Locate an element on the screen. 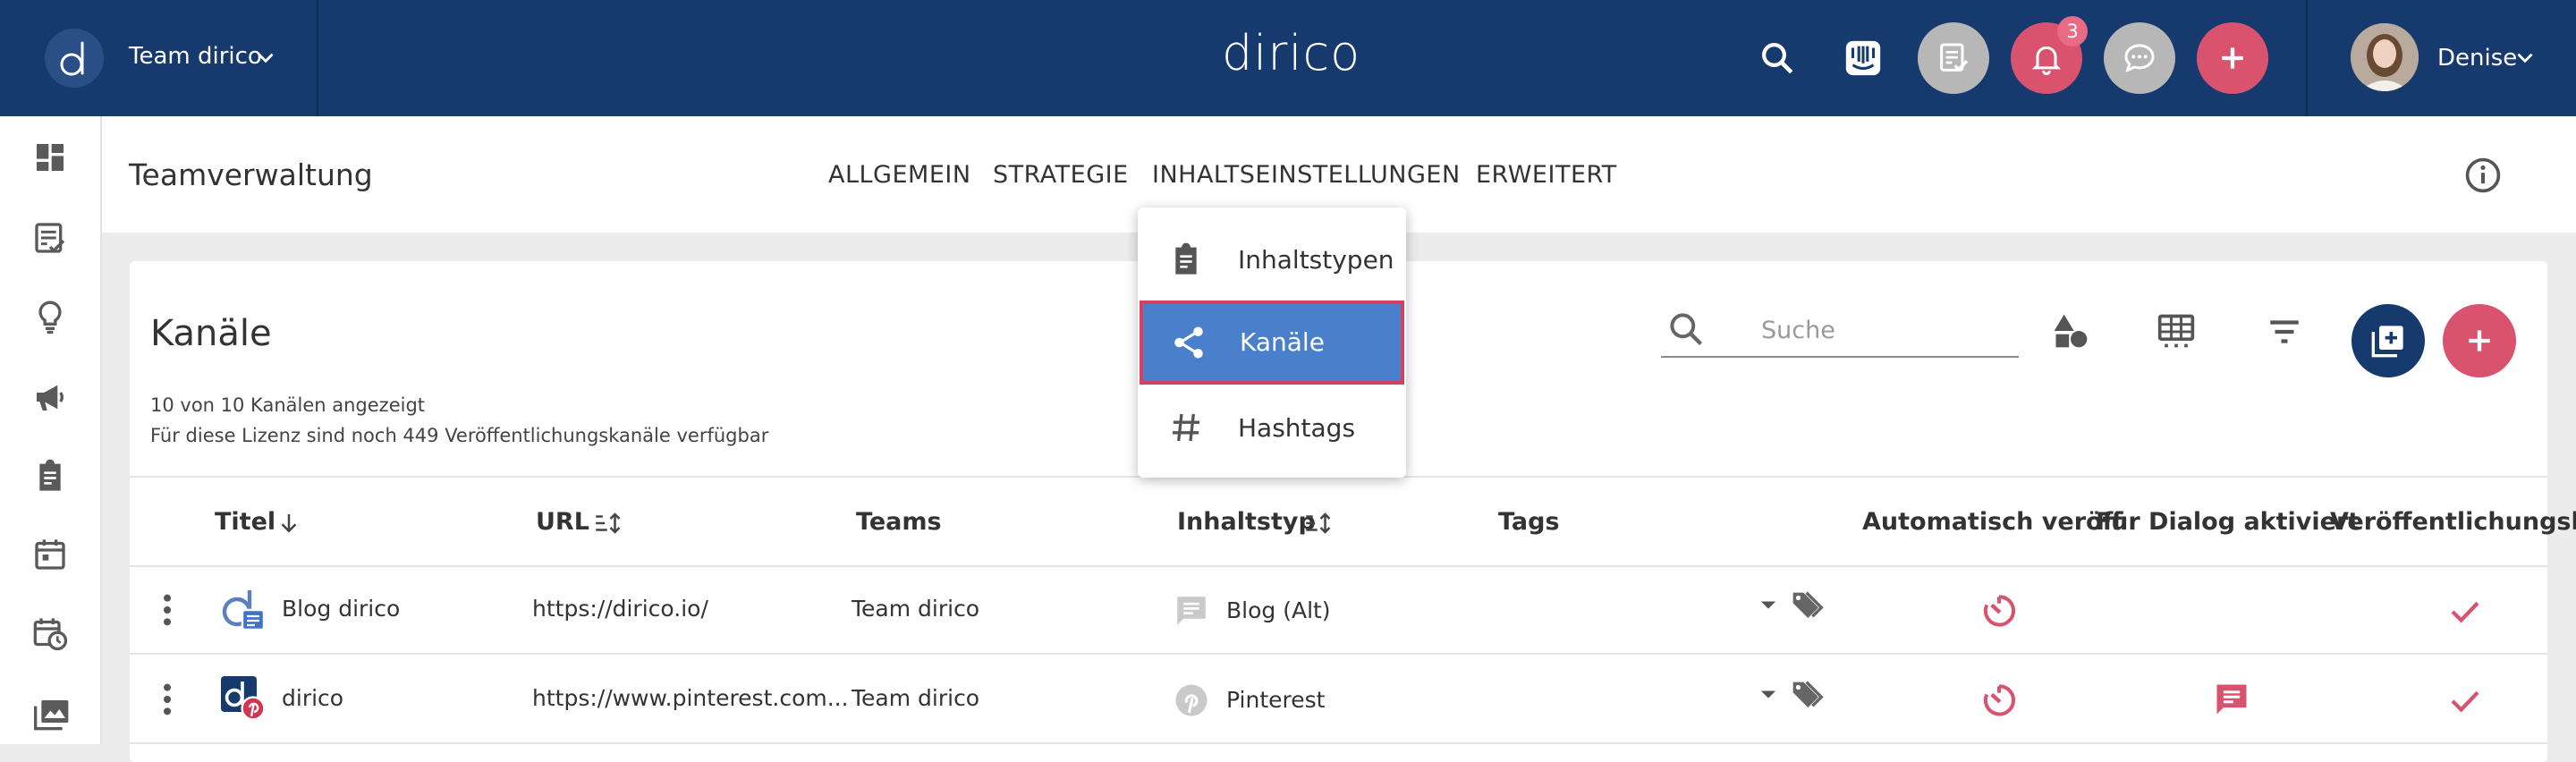  channel-title: Blog dirico is located at coordinates (341, 609).